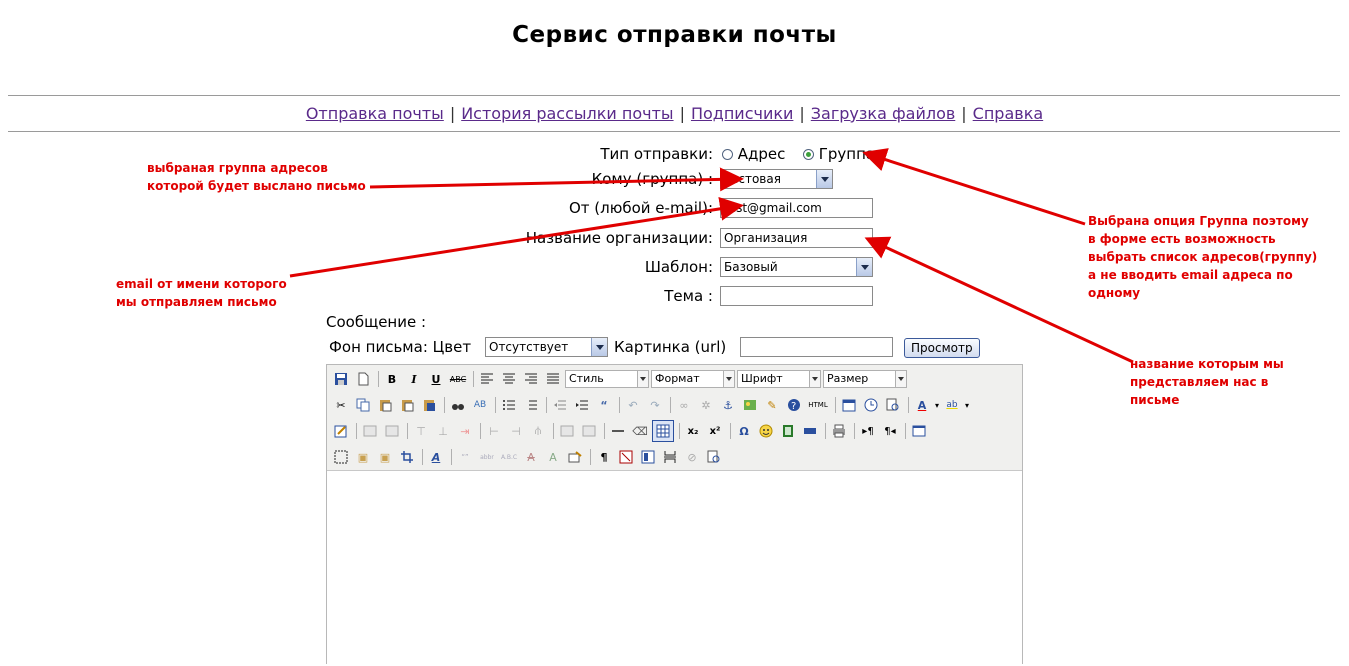 This screenshot has height=666, width=1349. Describe the element at coordinates (715, 431) in the screenshot. I see `superscript-icon: x²` at that location.